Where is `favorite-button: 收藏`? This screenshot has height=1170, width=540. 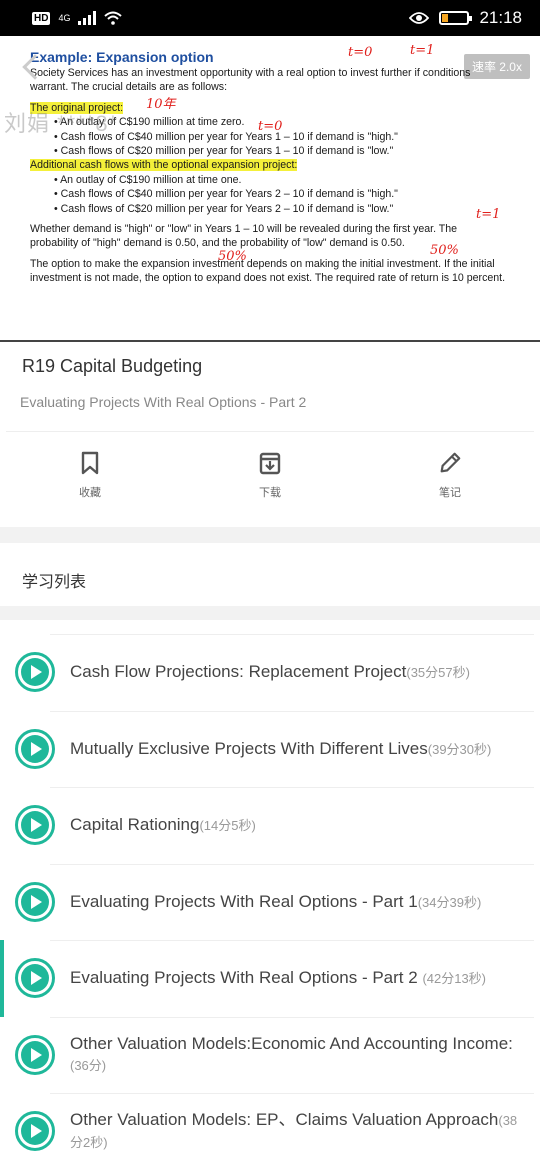 favorite-button: 收藏 is located at coordinates (90, 480).